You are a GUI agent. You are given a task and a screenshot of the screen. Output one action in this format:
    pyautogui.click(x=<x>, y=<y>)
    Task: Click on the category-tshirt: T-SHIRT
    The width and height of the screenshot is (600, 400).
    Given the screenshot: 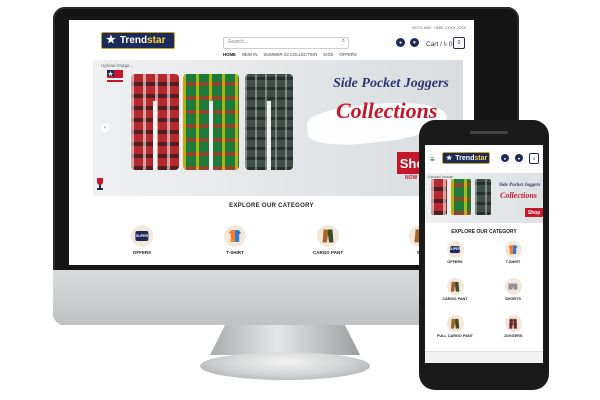 What is the action you would take?
    pyautogui.click(x=235, y=240)
    